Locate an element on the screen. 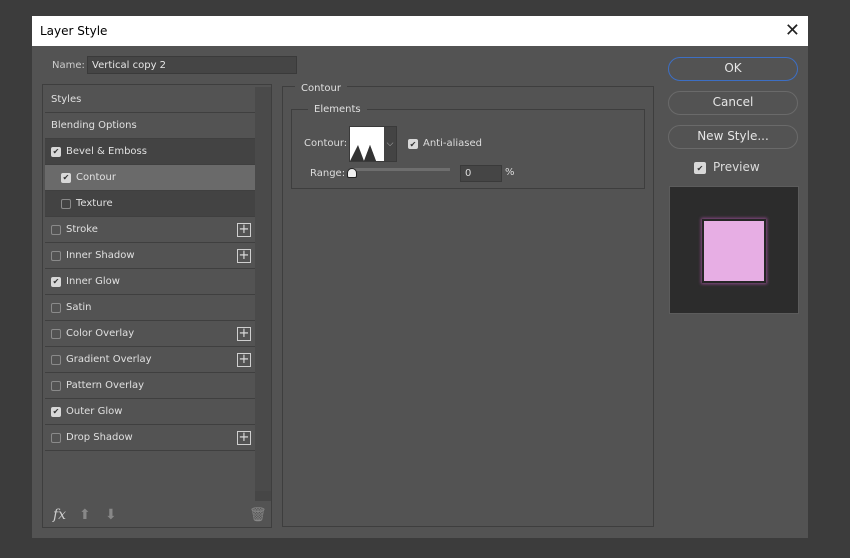 Image resolution: width=850 pixels, height=558 pixels. style-item-label: Pattern Overlay is located at coordinates (105, 385).